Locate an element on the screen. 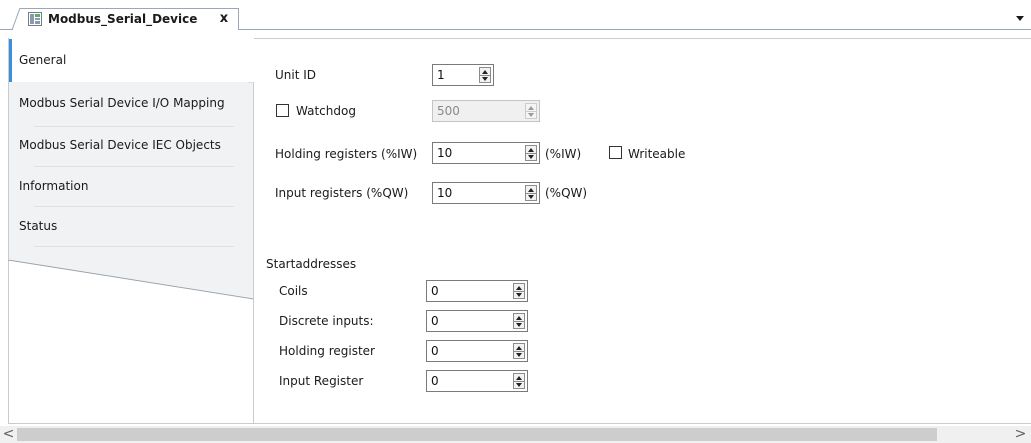 The height and width of the screenshot is (443, 1031). document-tab-strip: Modbus_Serial_Device x is located at coordinates (515, 15).